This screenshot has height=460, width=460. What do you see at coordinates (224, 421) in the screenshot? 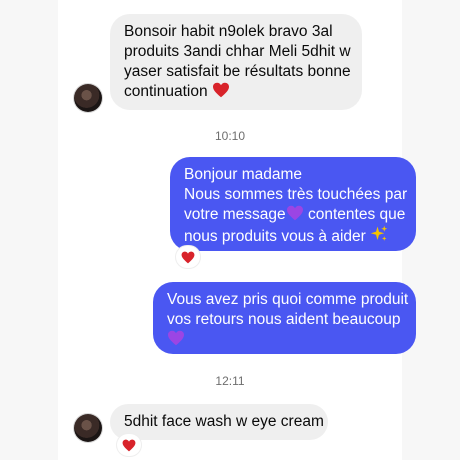
I see `message-line: 5dhit face wash w eye cream` at bounding box center [224, 421].